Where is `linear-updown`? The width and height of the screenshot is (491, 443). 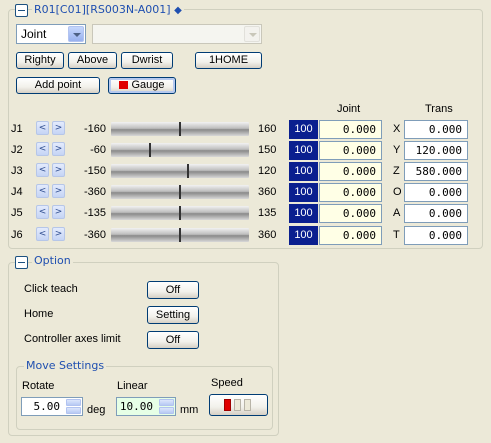
linear-updown is located at coordinates (166, 406).